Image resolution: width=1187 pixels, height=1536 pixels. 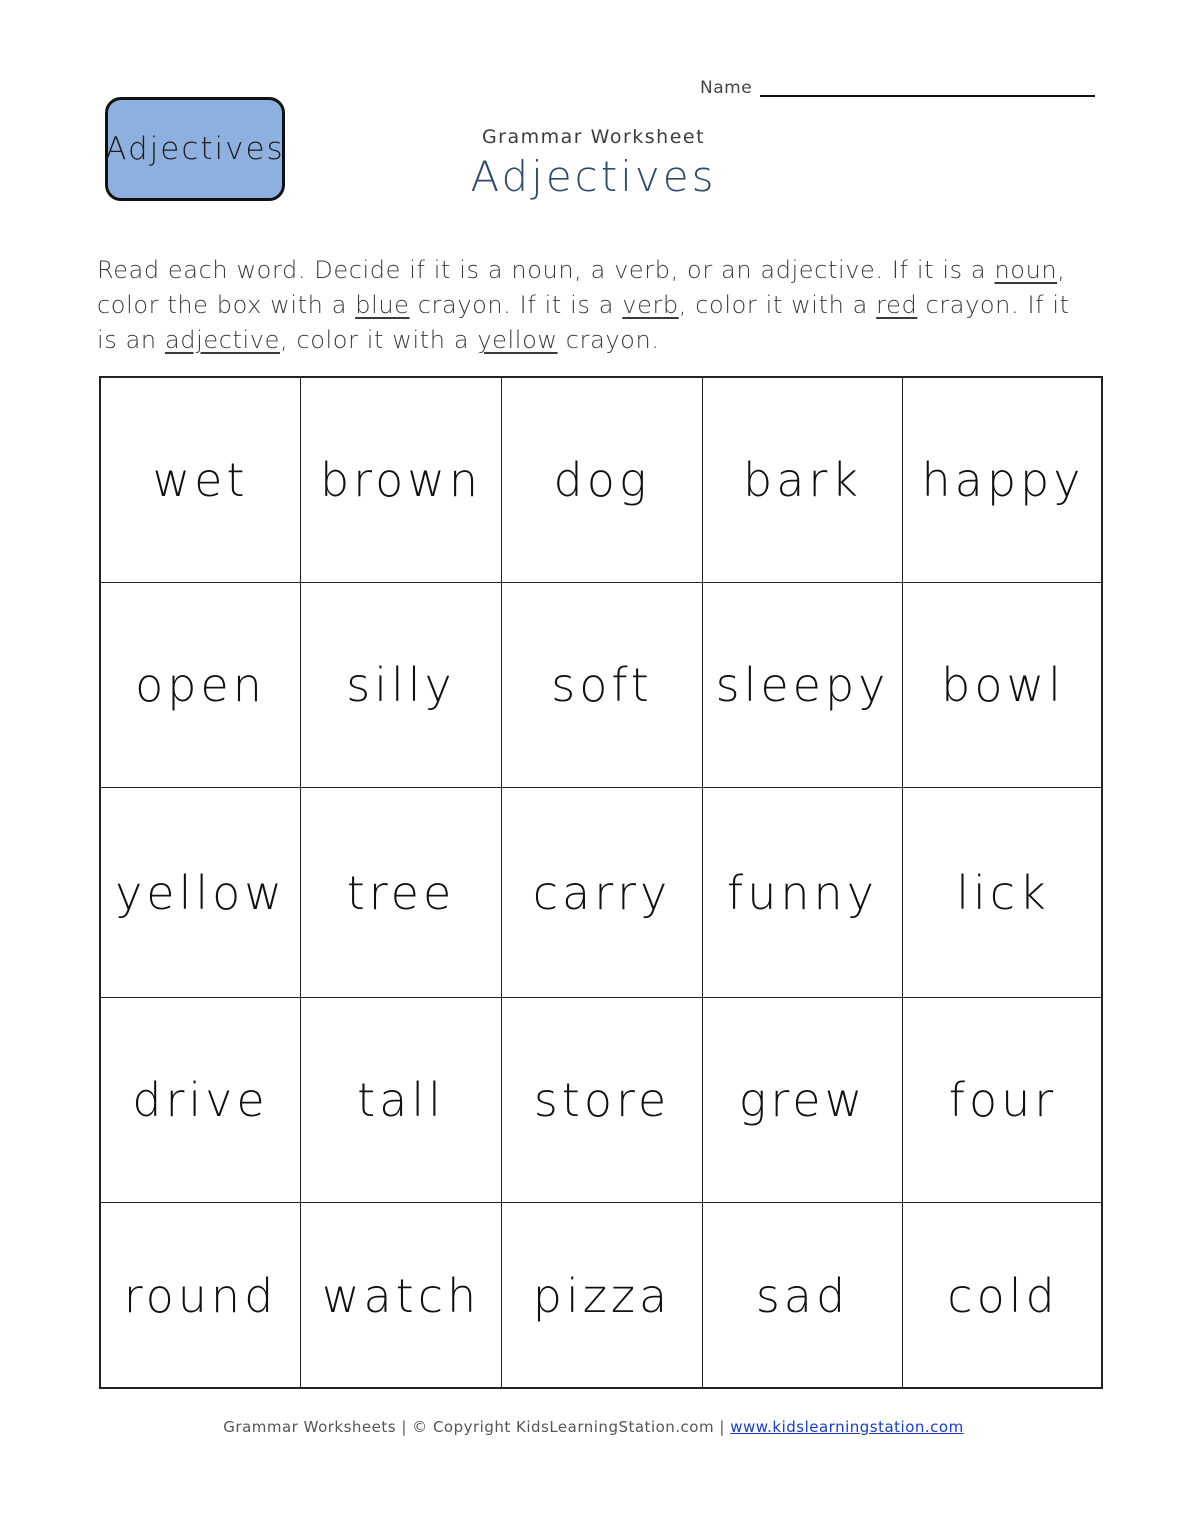 I want to click on word-cell: sad, so click(x=803, y=1296).